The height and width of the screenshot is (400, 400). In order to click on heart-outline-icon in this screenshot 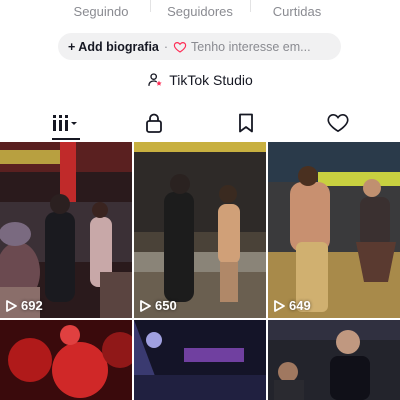, I will do `click(180, 47)`.